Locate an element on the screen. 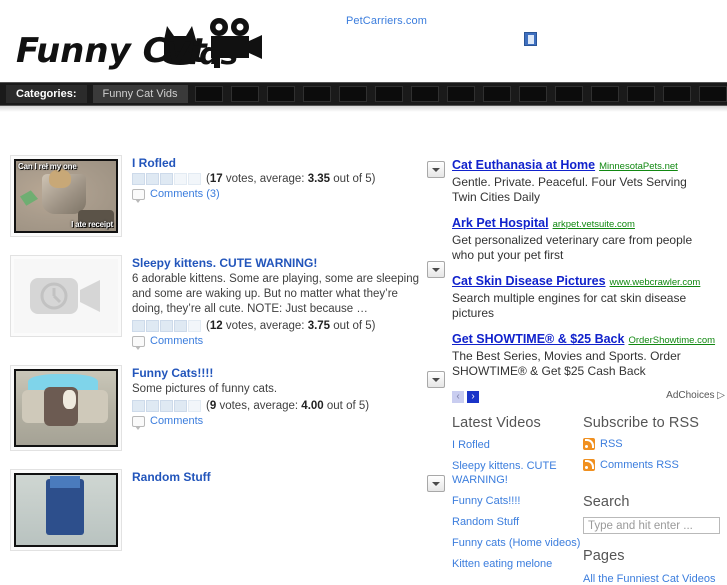 Image resolution: width=727 pixels, height=585 pixels. post-excerpt: Some pictures of funny cats. is located at coordinates (205, 389).